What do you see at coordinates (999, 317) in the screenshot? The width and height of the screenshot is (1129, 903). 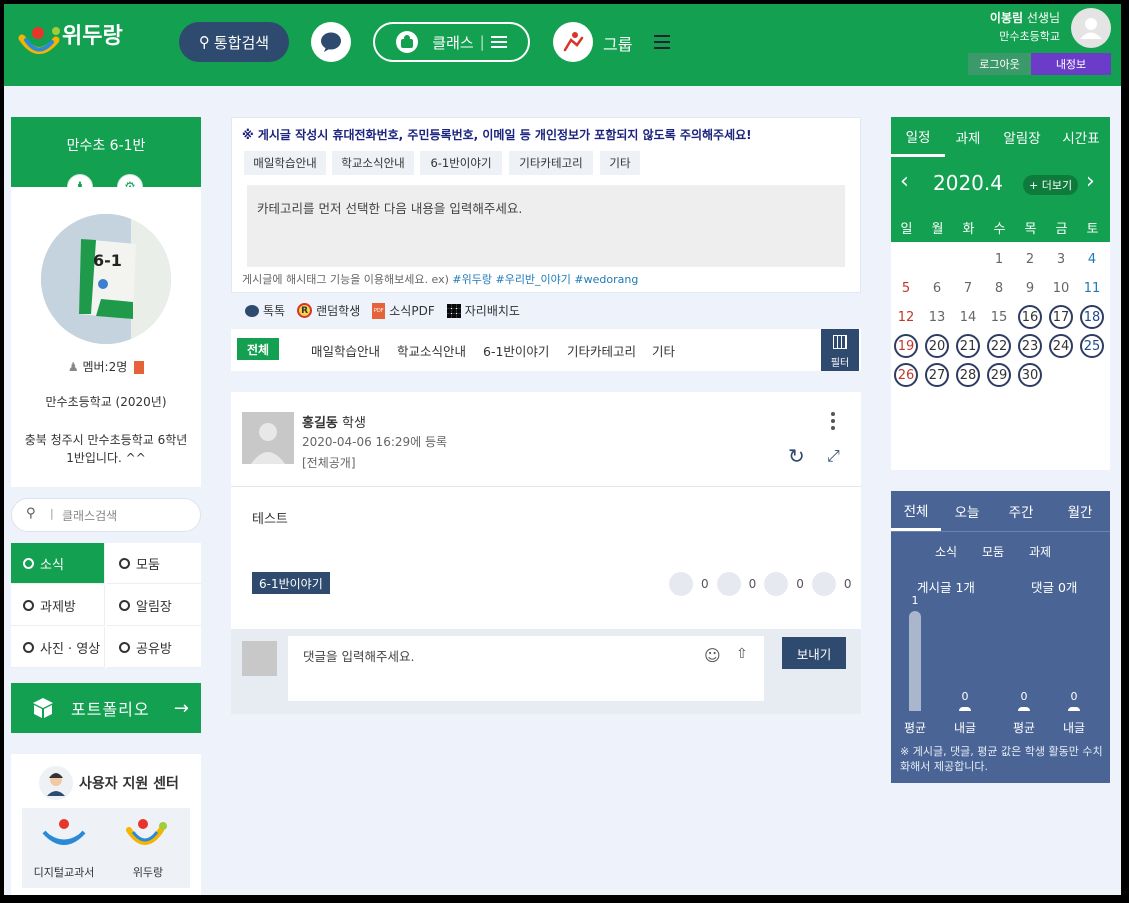 I see `calendar-day: 15` at bounding box center [999, 317].